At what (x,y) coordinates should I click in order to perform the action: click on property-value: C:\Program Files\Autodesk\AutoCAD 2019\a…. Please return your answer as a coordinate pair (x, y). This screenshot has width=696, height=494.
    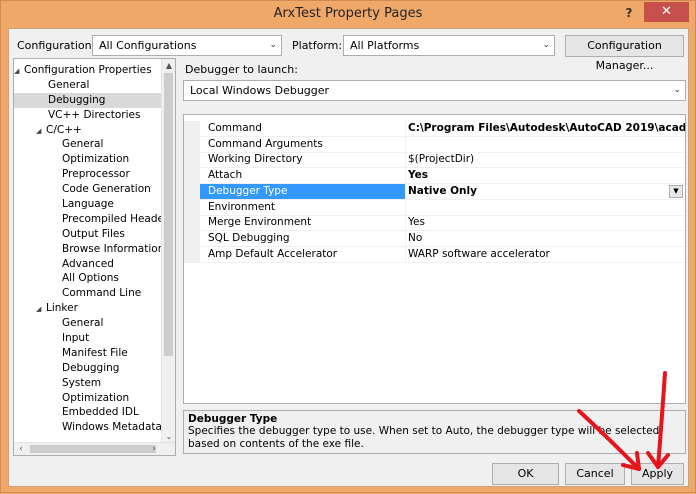
    Looking at the image, I should click on (545, 129).